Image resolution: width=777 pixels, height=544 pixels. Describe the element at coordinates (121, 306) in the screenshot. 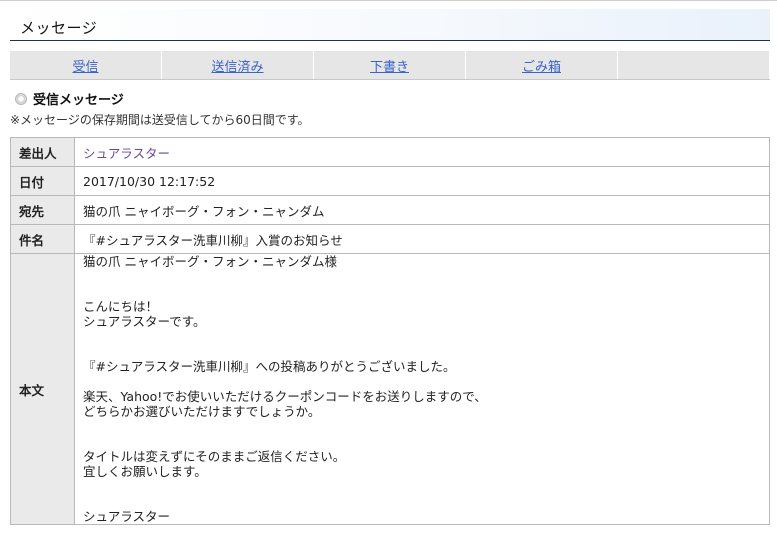

I see `body-line: こんにちは！` at that location.